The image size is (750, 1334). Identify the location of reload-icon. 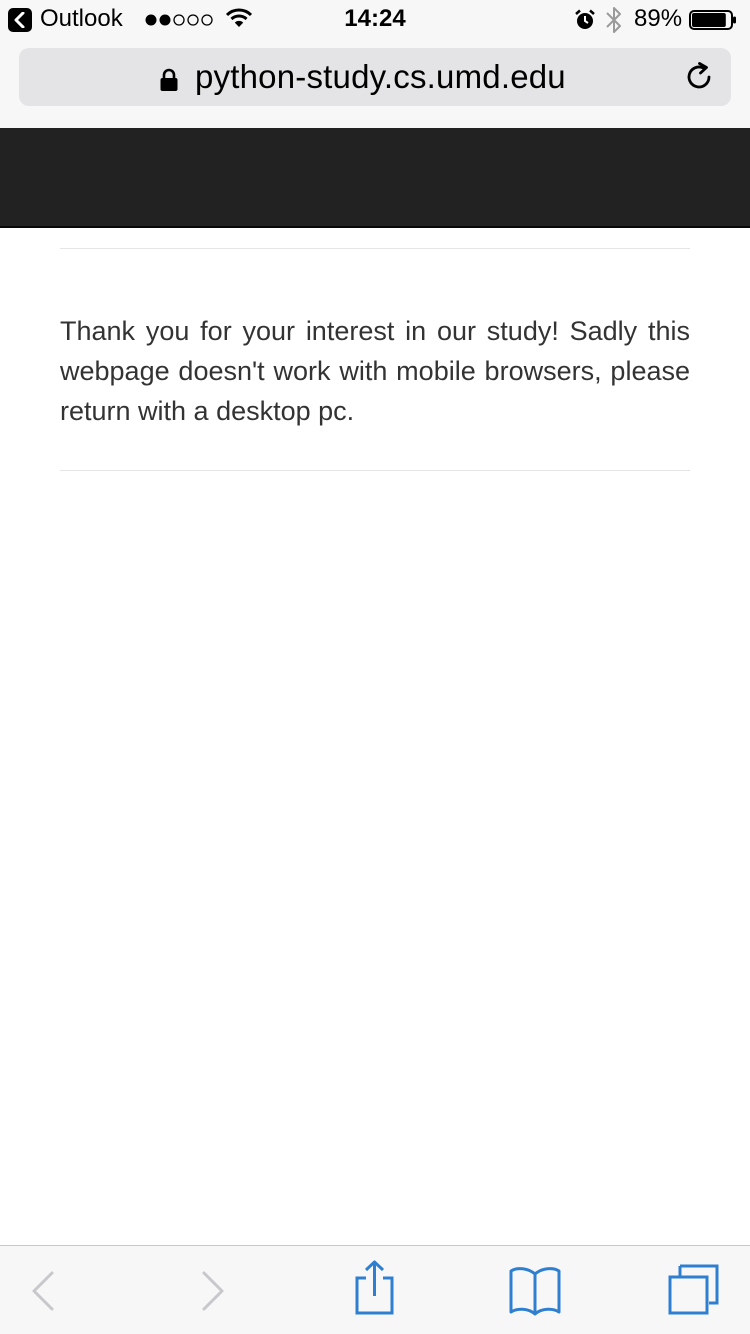
(700, 77).